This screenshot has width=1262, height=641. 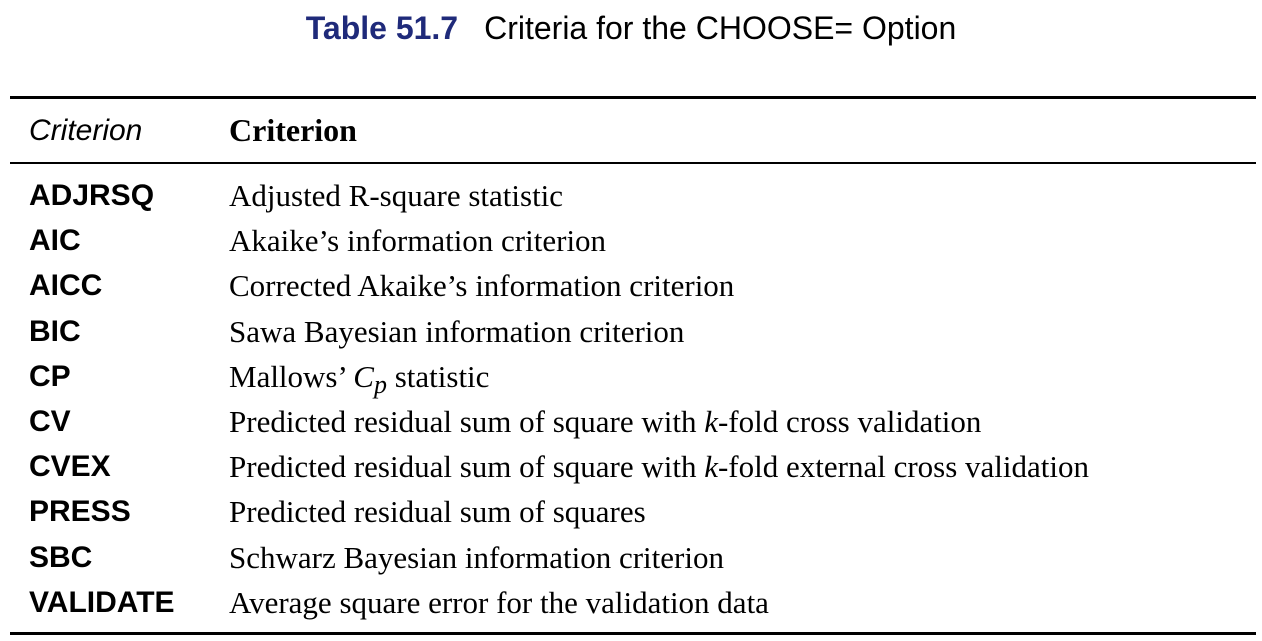 I want to click on criterion-keyword: VALIDATE, so click(x=102, y=602).